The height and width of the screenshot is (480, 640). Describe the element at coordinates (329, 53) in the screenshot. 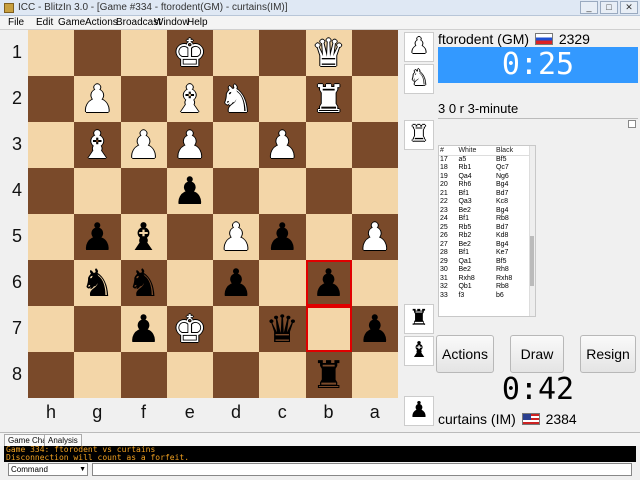

I see `white-queen-piece: ♛` at that location.